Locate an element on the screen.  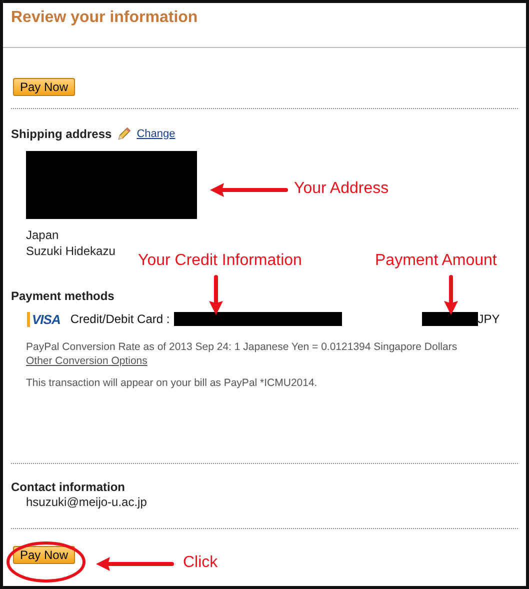
conversion-rate-text: PayPal Conversion Rate as of 2013 Sep 24: 1 Japanese Yen = 0.0121394 Singapore Dollars is located at coordinates (242, 347).